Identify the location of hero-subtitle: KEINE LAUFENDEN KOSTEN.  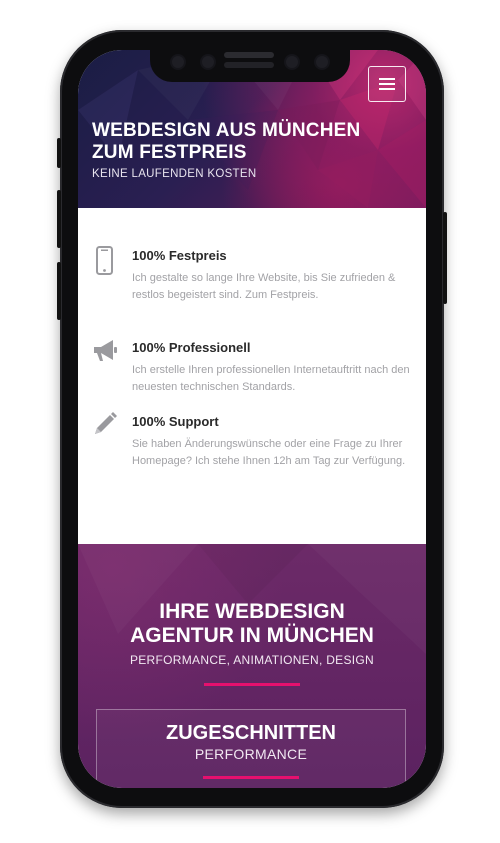
(174, 174).